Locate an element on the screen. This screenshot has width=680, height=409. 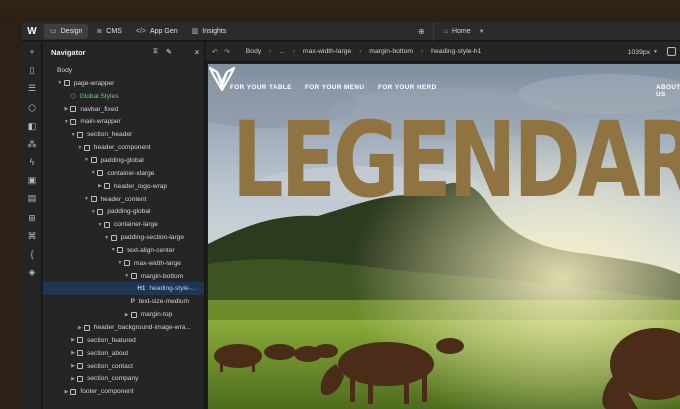
tree-row-label: section_about is located at coordinates (108, 353).